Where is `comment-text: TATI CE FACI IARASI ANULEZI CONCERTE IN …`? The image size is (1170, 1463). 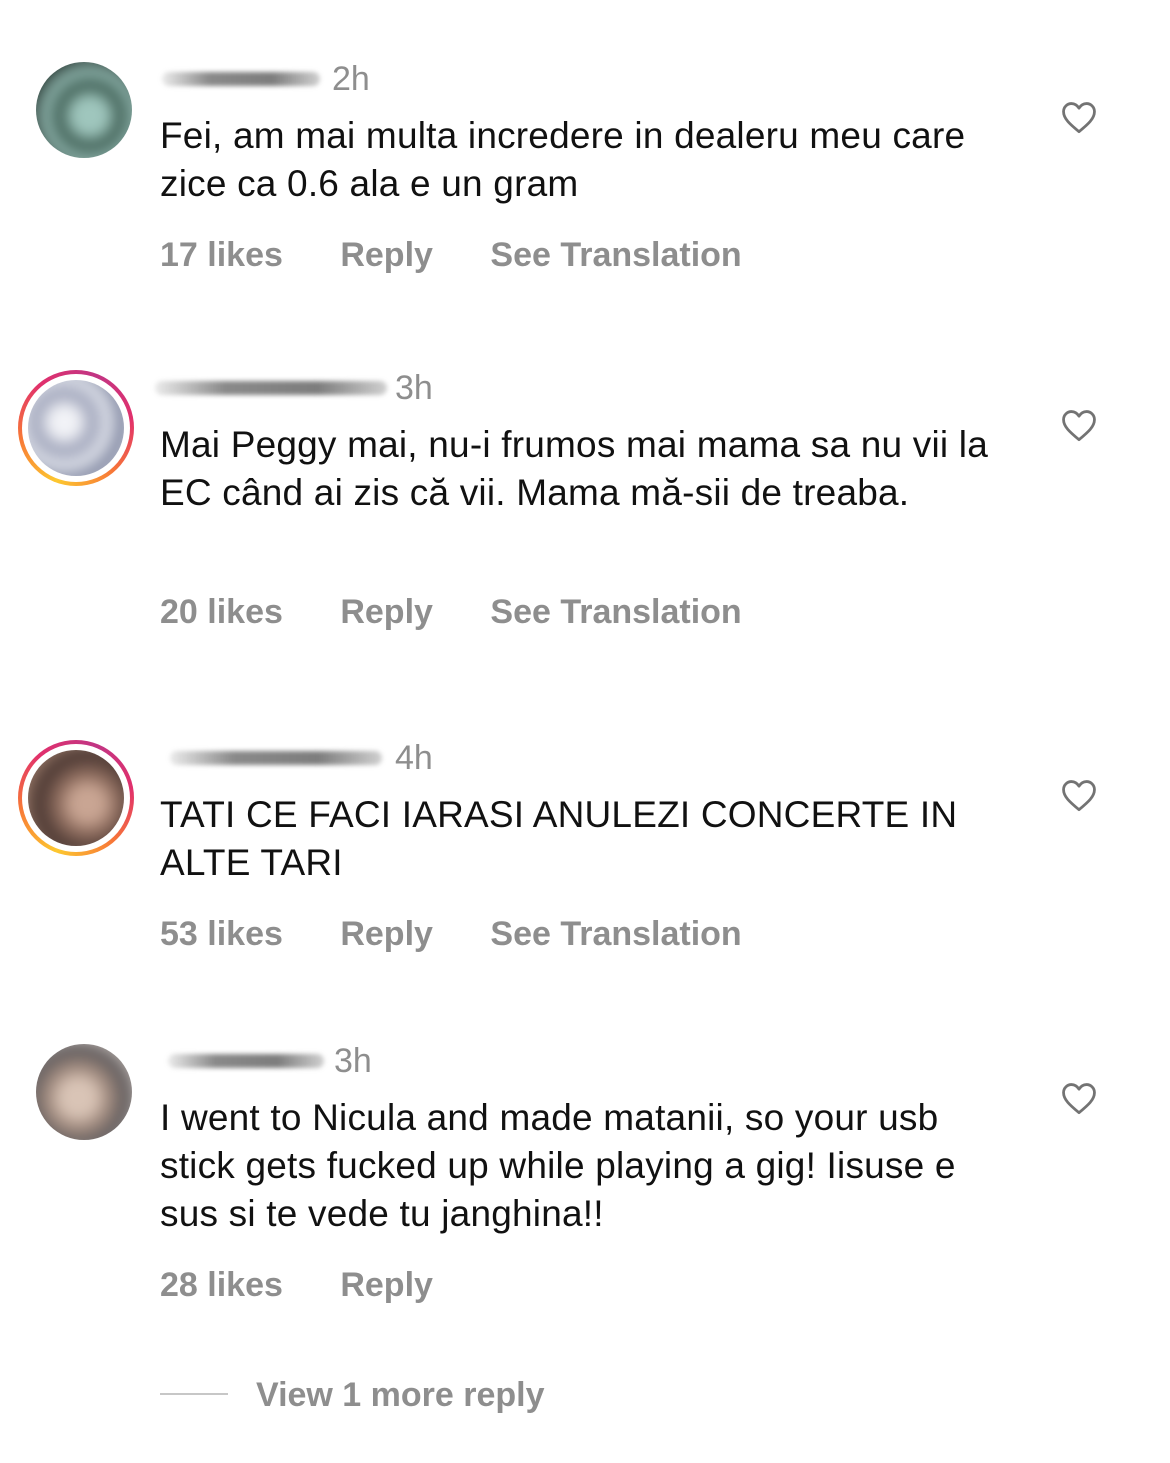
comment-text: TATI CE FACI IARASI ANULEZI CONCERTE IN … is located at coordinates (559, 838).